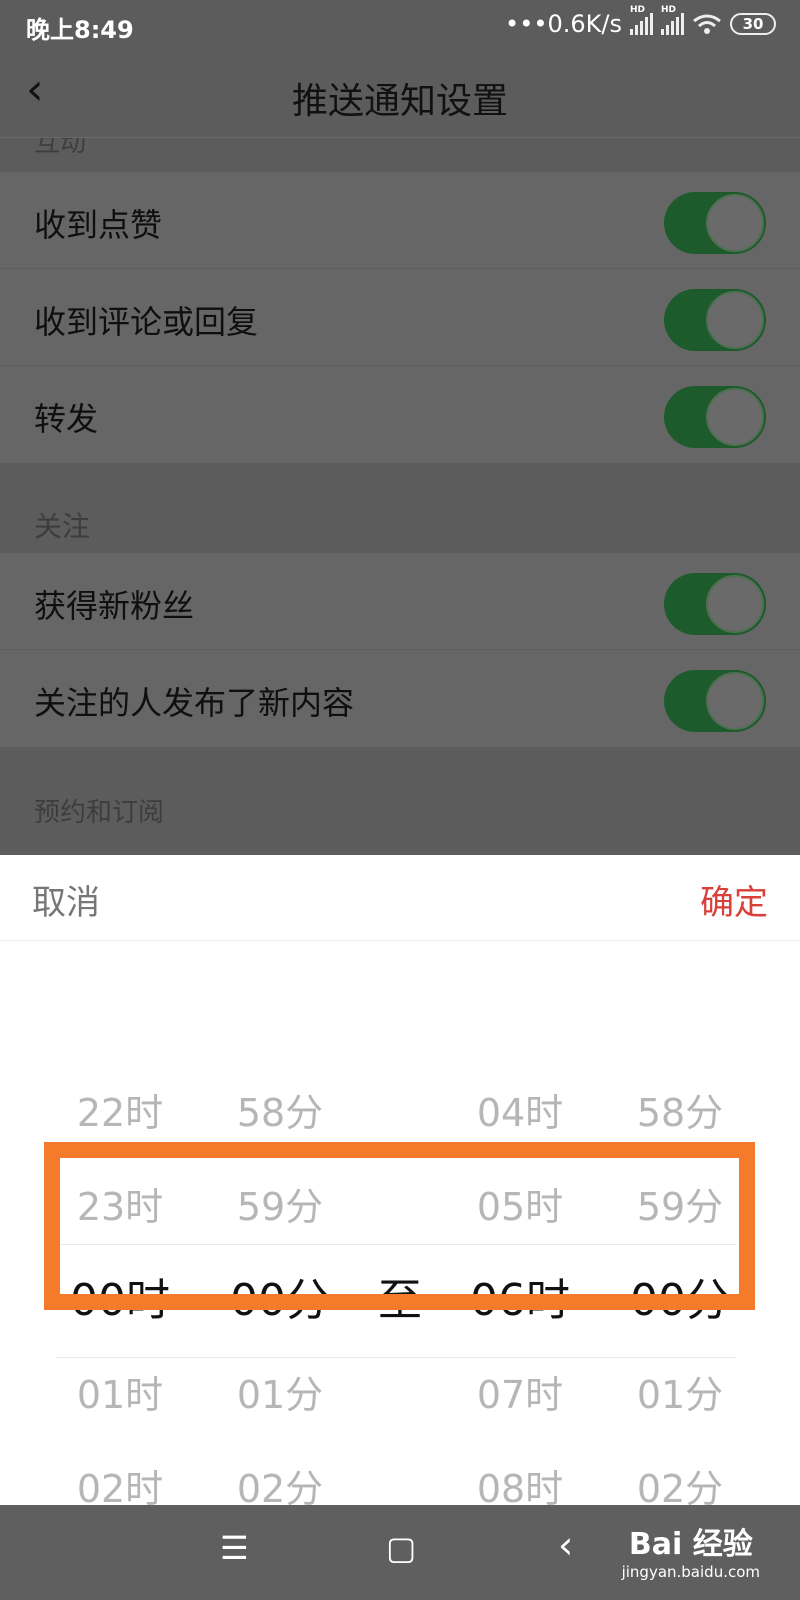  What do you see at coordinates (194, 703) in the screenshot?
I see `setting-label: 关注的人发布了新内容` at bounding box center [194, 703].